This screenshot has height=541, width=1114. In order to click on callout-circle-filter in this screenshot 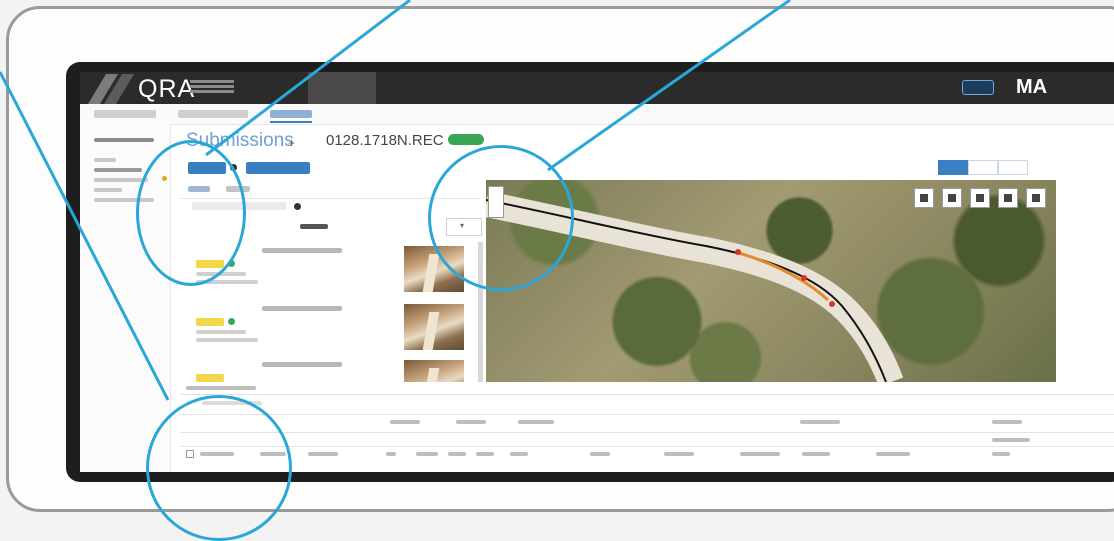, I will do `click(191, 213)`.